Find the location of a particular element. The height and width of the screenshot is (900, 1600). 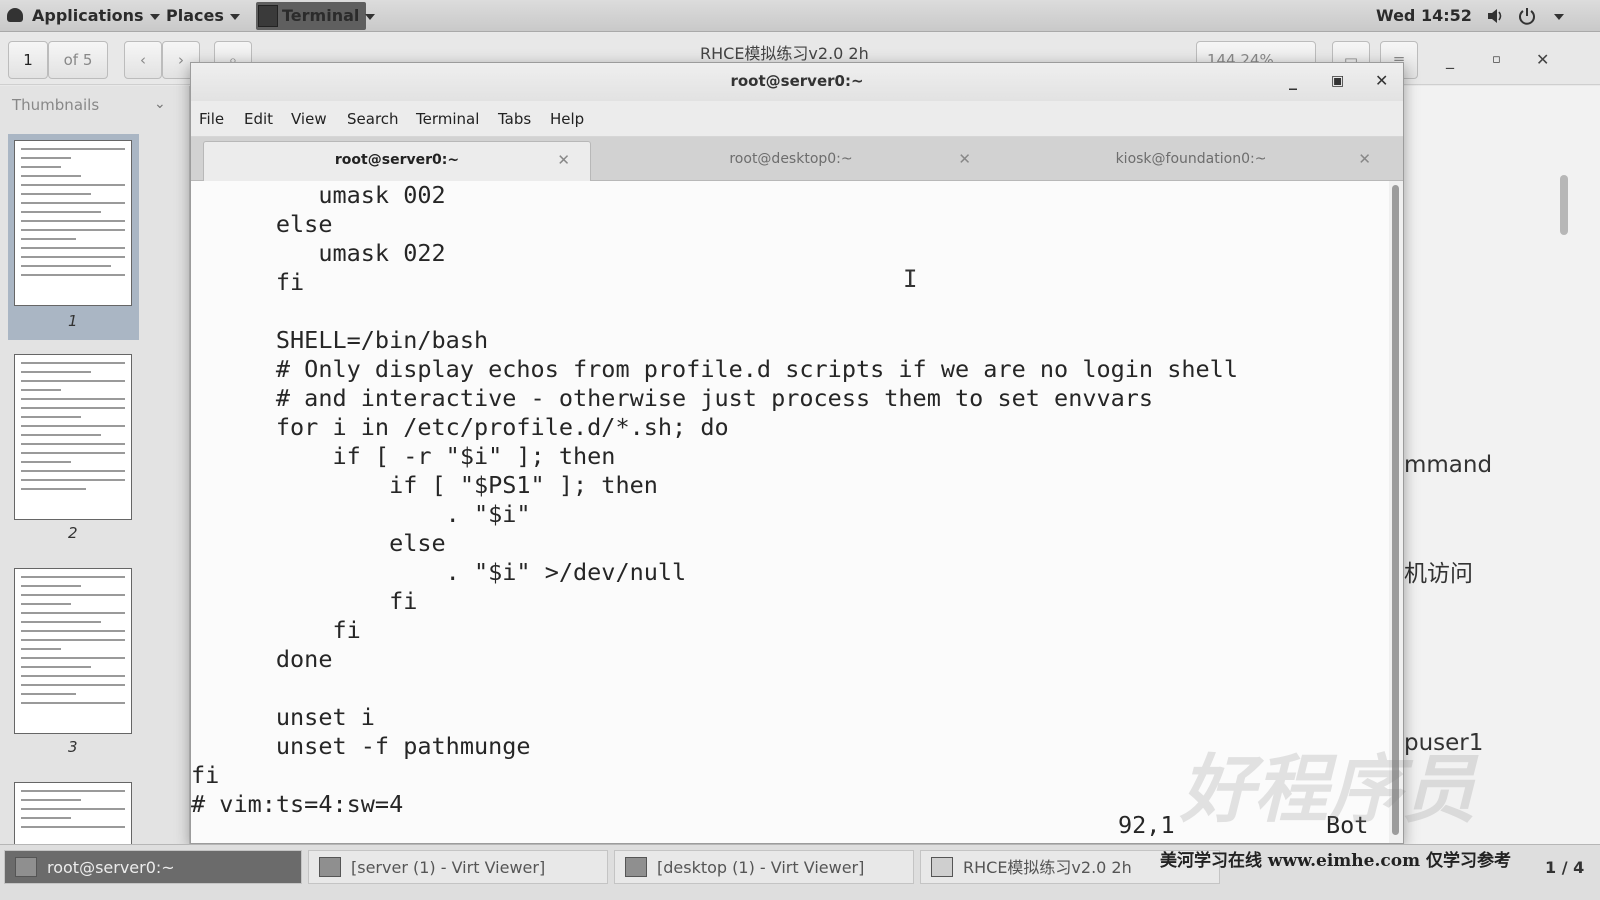

terminal-minimize-button: _ is located at coordinates (1293, 80).